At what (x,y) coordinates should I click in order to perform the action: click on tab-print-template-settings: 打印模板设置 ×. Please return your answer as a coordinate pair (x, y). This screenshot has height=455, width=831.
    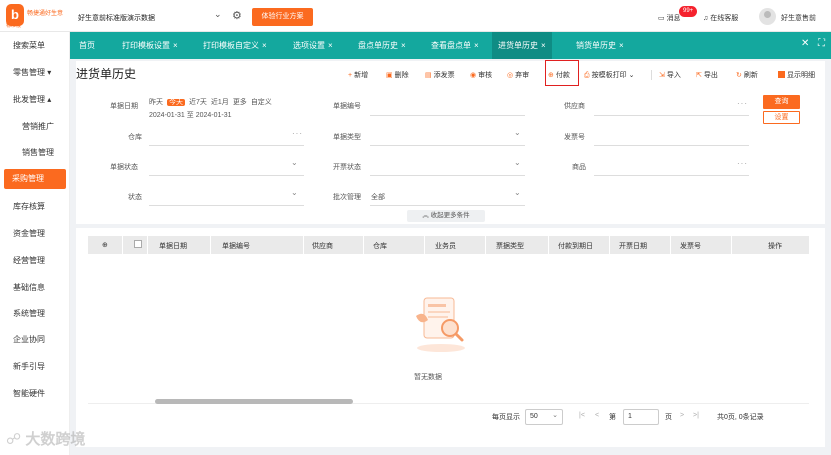
    Looking at the image, I should click on (150, 45).